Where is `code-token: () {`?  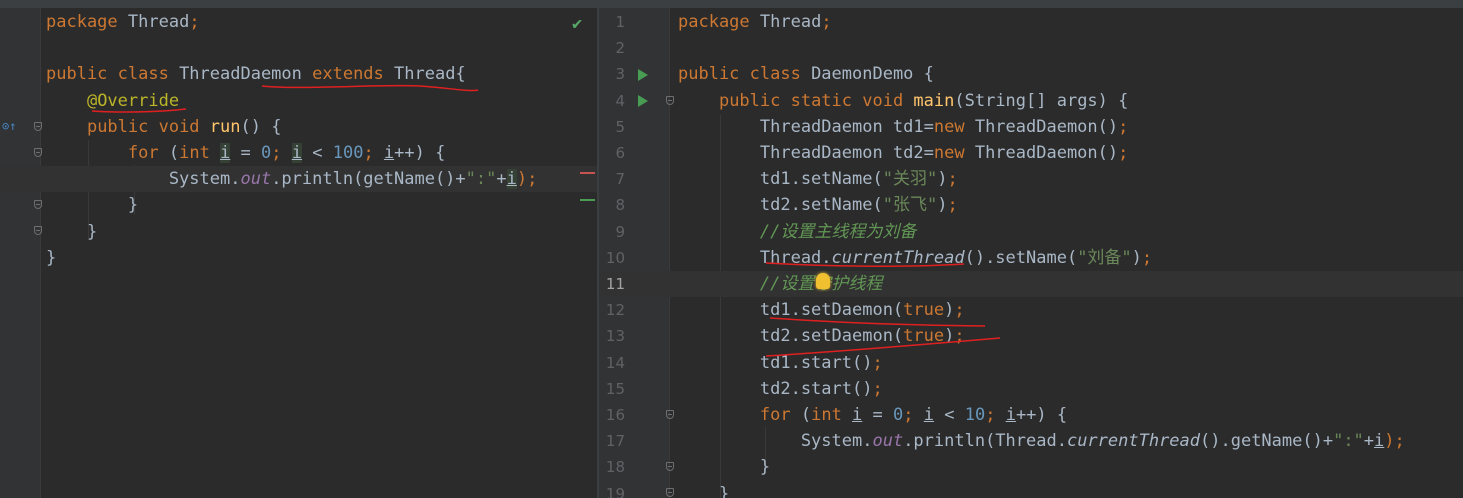
code-token: () { is located at coordinates (261, 126).